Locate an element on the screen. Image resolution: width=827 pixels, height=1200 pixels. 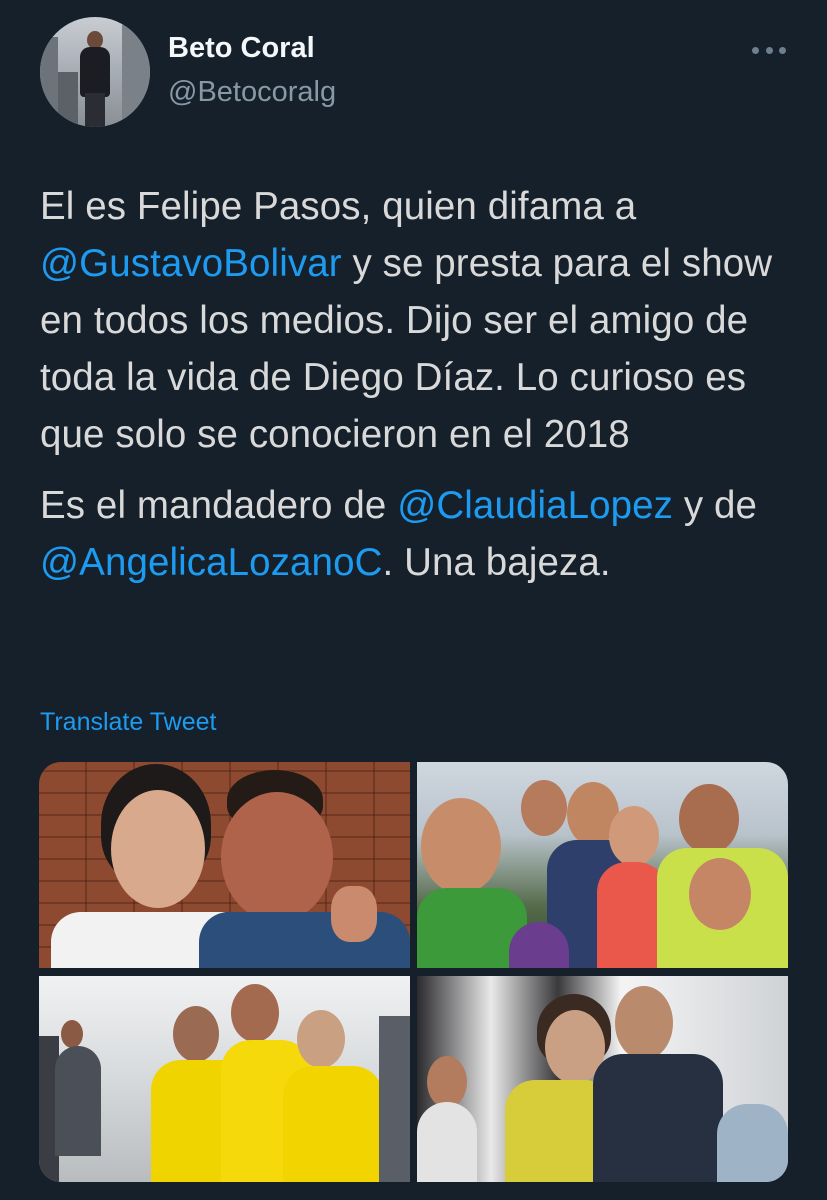
mention-link: @GustavoBolivar is located at coordinates (191, 263).